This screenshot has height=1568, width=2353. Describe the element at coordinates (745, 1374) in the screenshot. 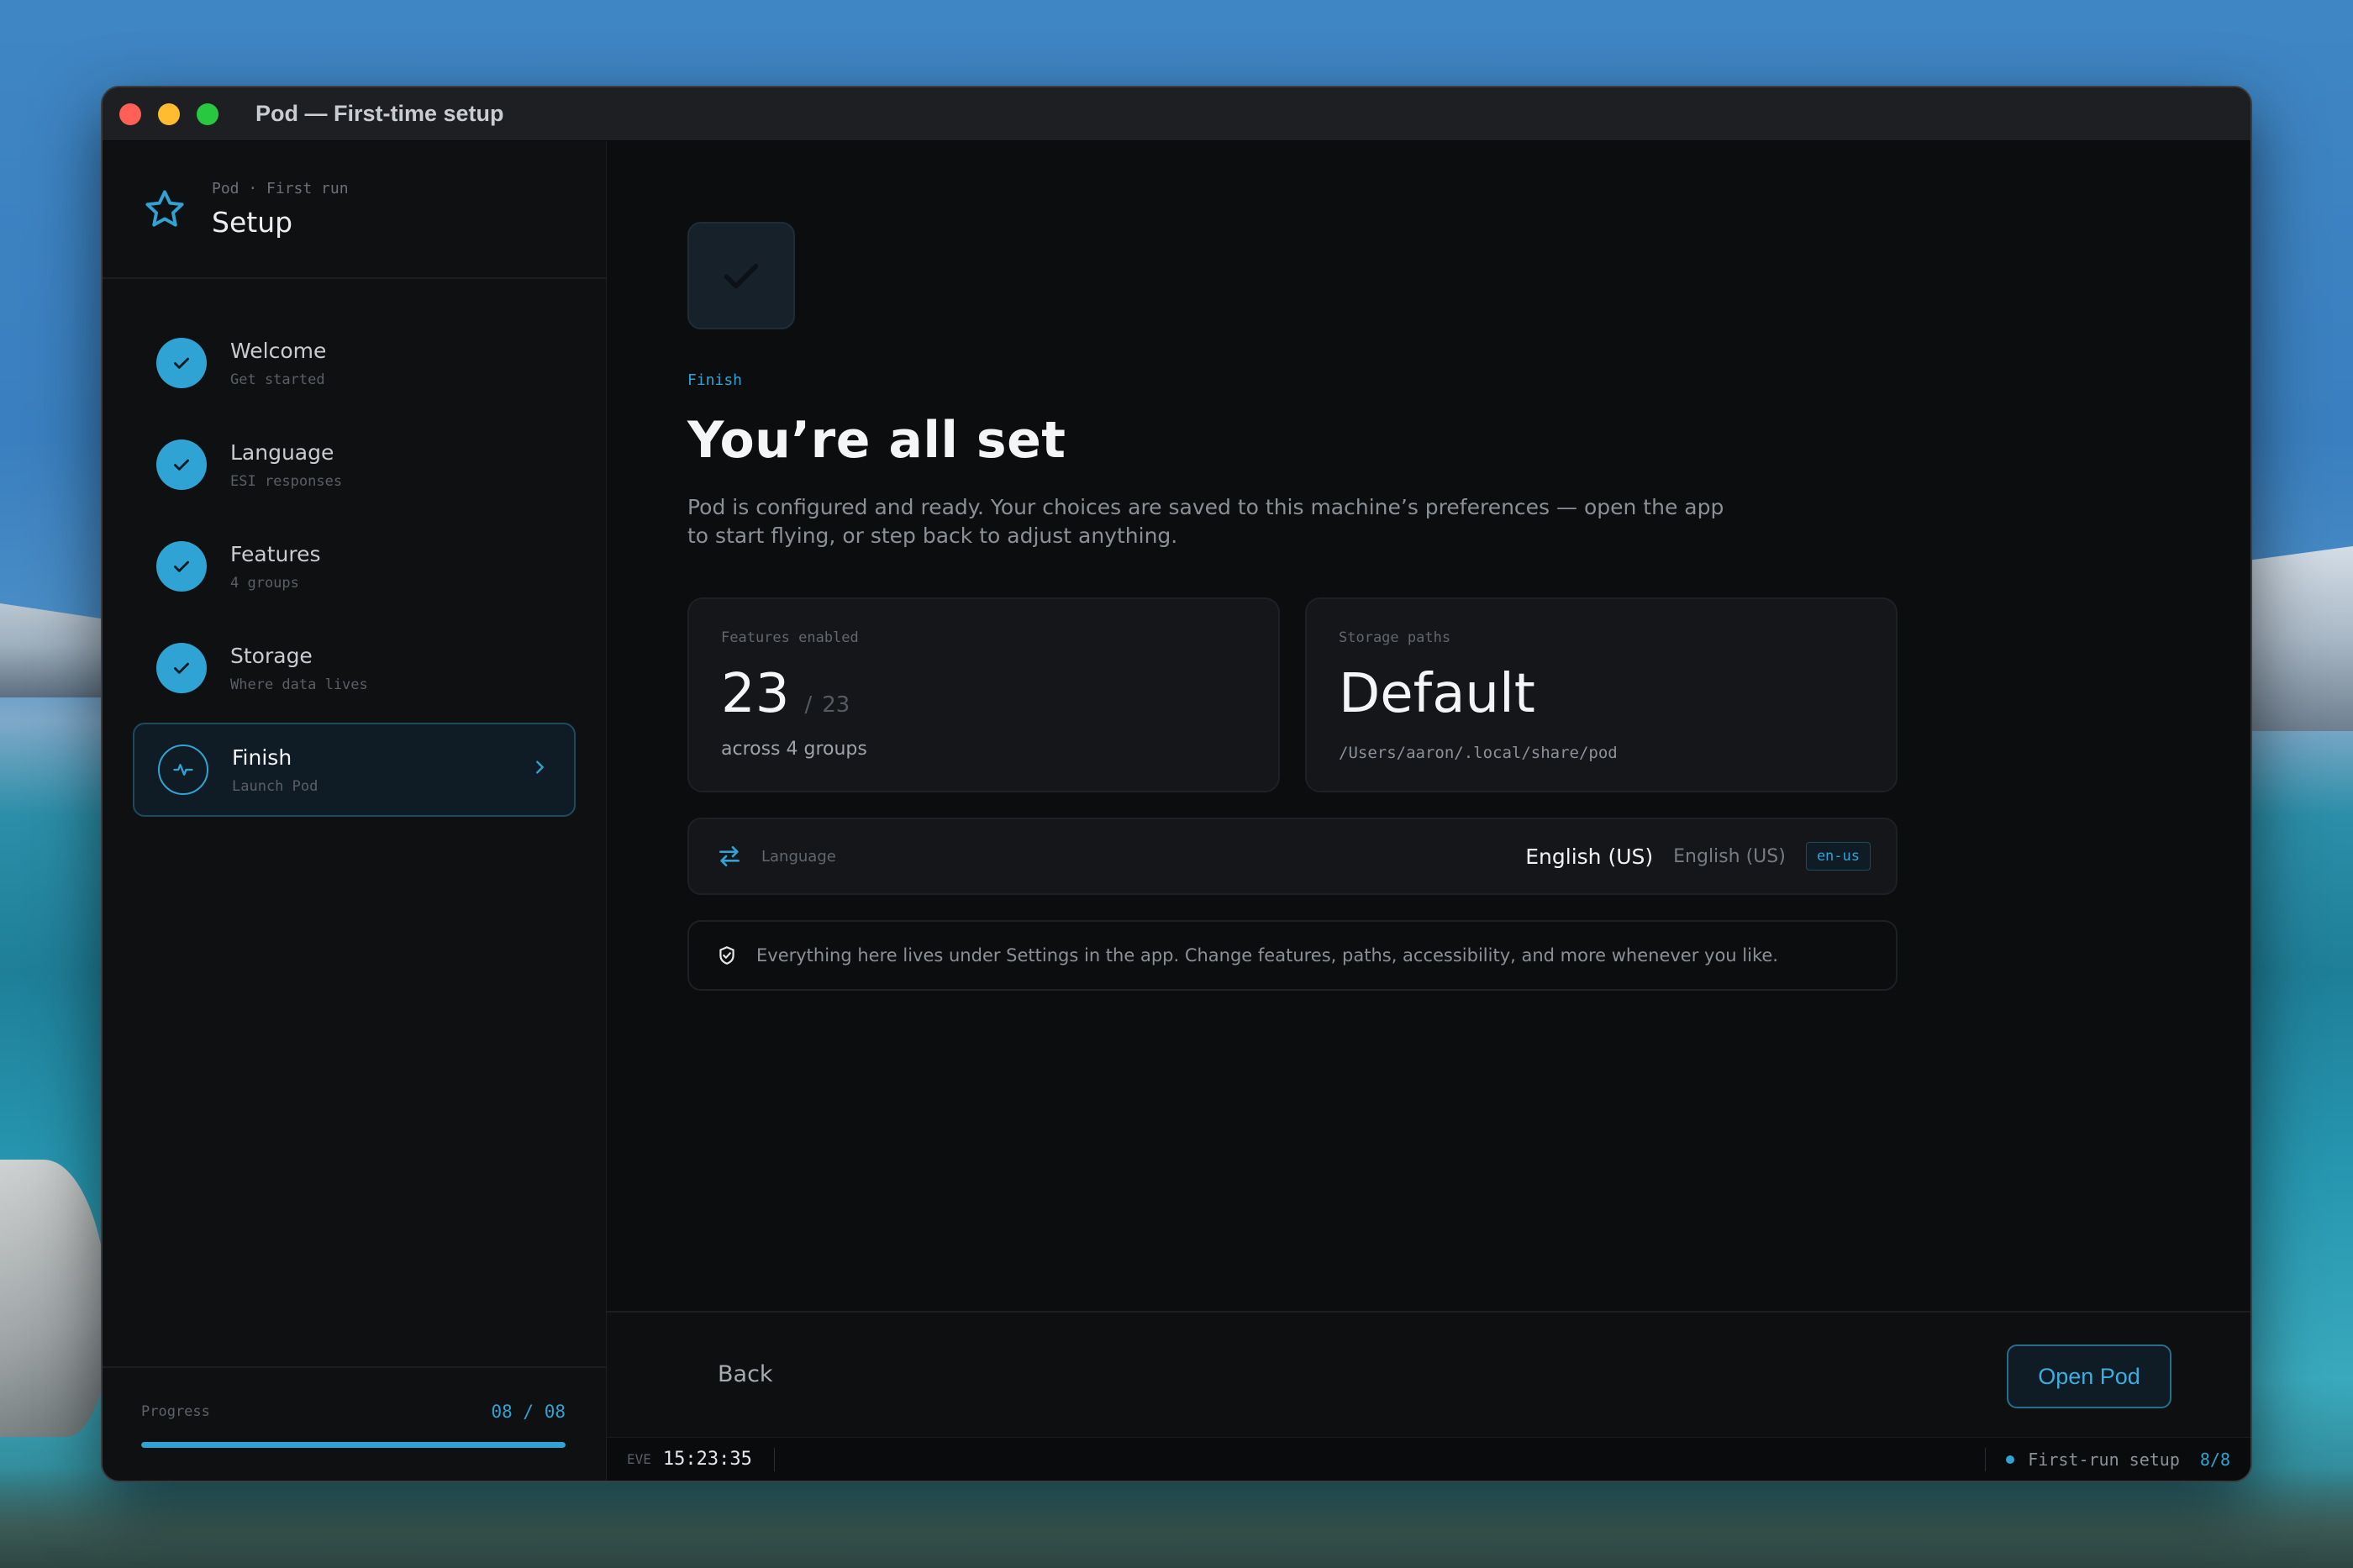

I see `back-button: Back` at that location.